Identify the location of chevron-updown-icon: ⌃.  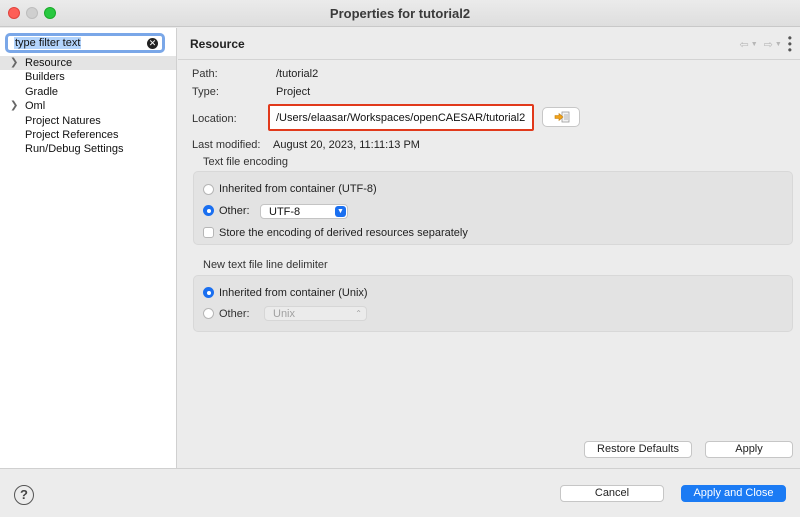
(358, 313).